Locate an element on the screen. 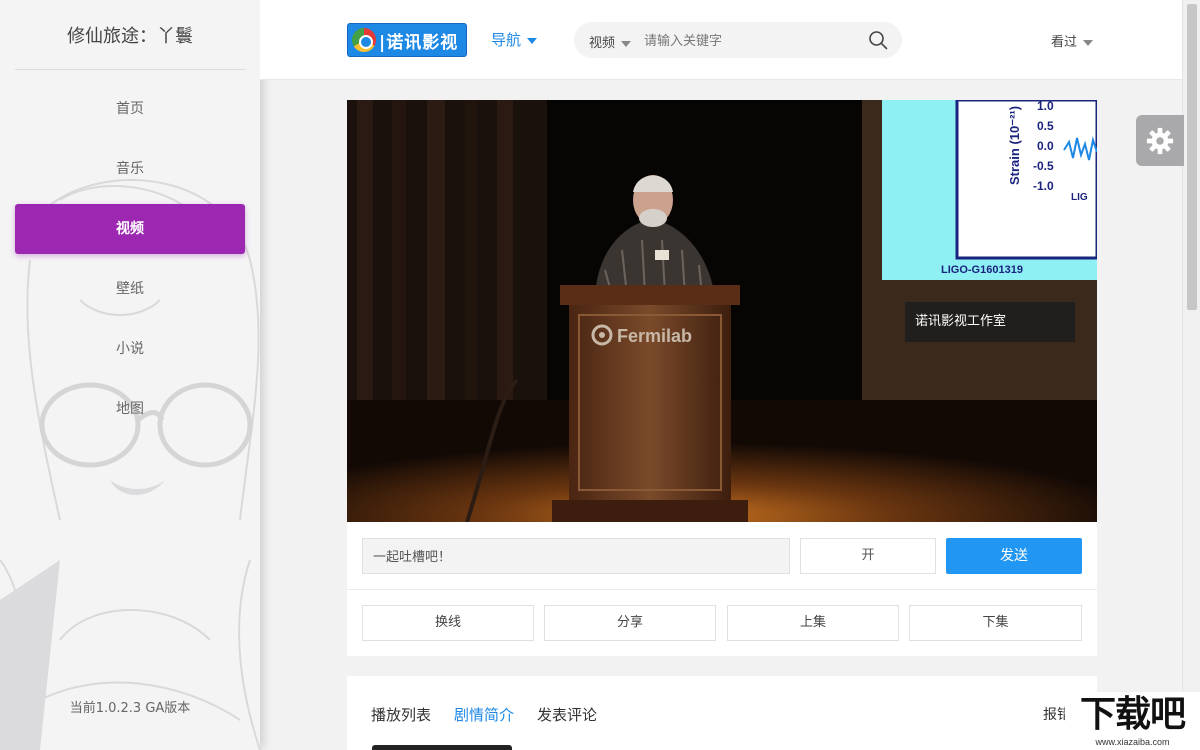  sidebar-divider is located at coordinates (130, 69).